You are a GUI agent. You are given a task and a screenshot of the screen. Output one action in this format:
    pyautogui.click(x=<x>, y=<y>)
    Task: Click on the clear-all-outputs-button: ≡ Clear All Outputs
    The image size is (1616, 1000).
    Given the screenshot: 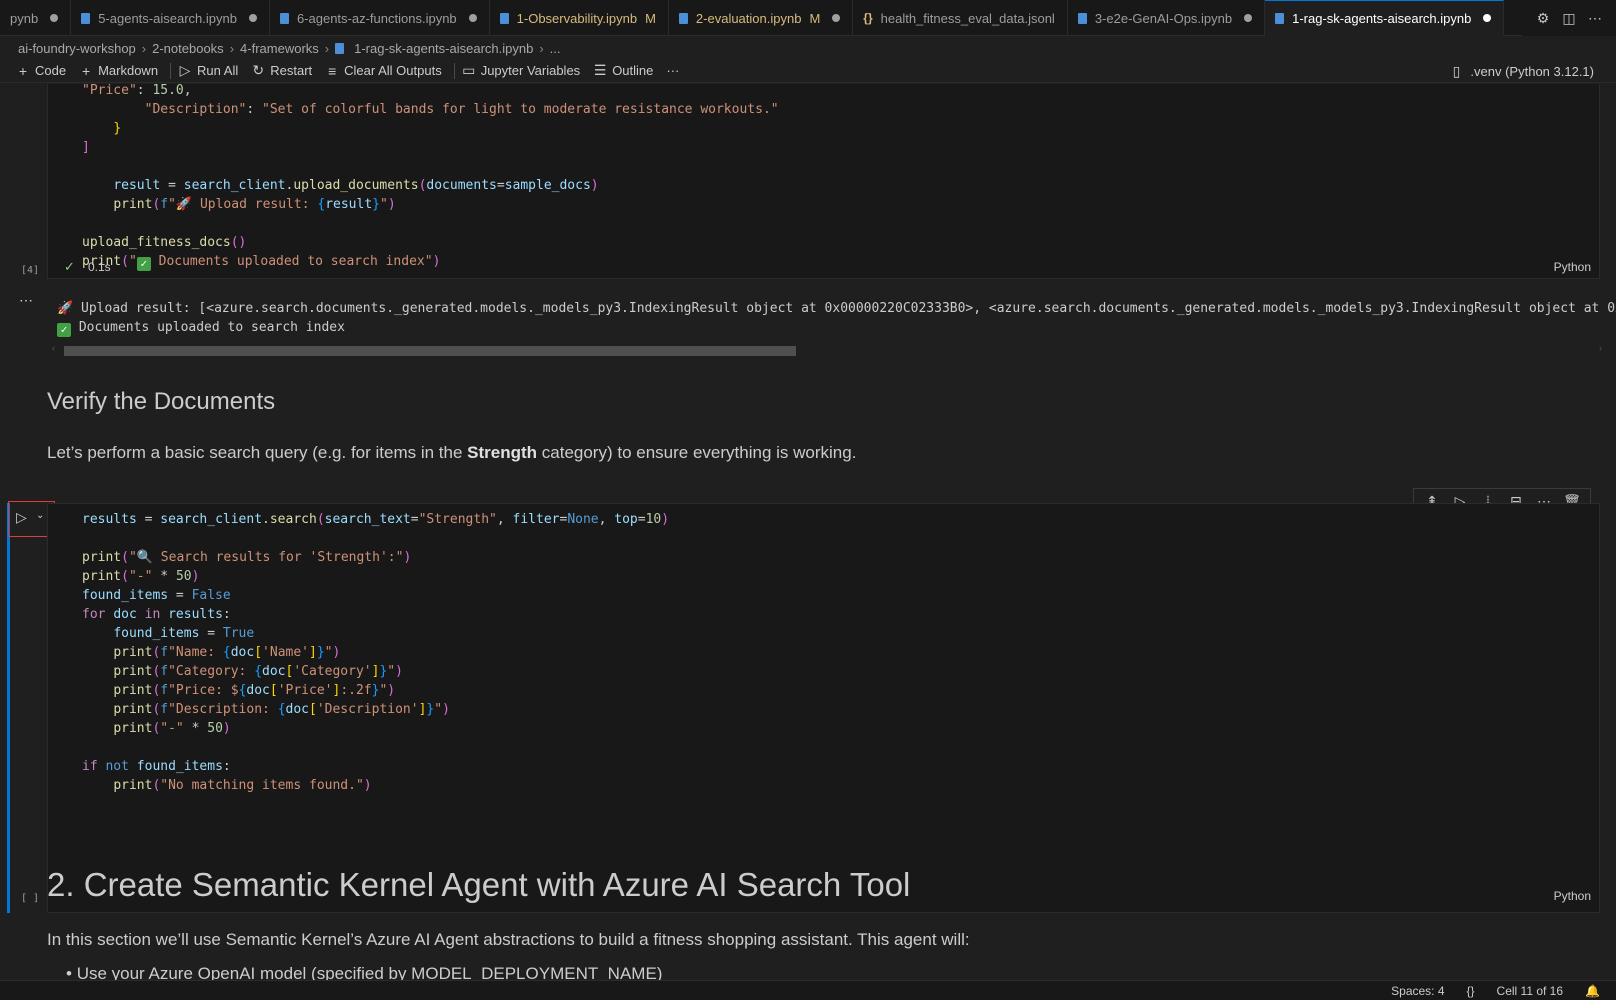 What is the action you would take?
    pyautogui.click(x=386, y=71)
    